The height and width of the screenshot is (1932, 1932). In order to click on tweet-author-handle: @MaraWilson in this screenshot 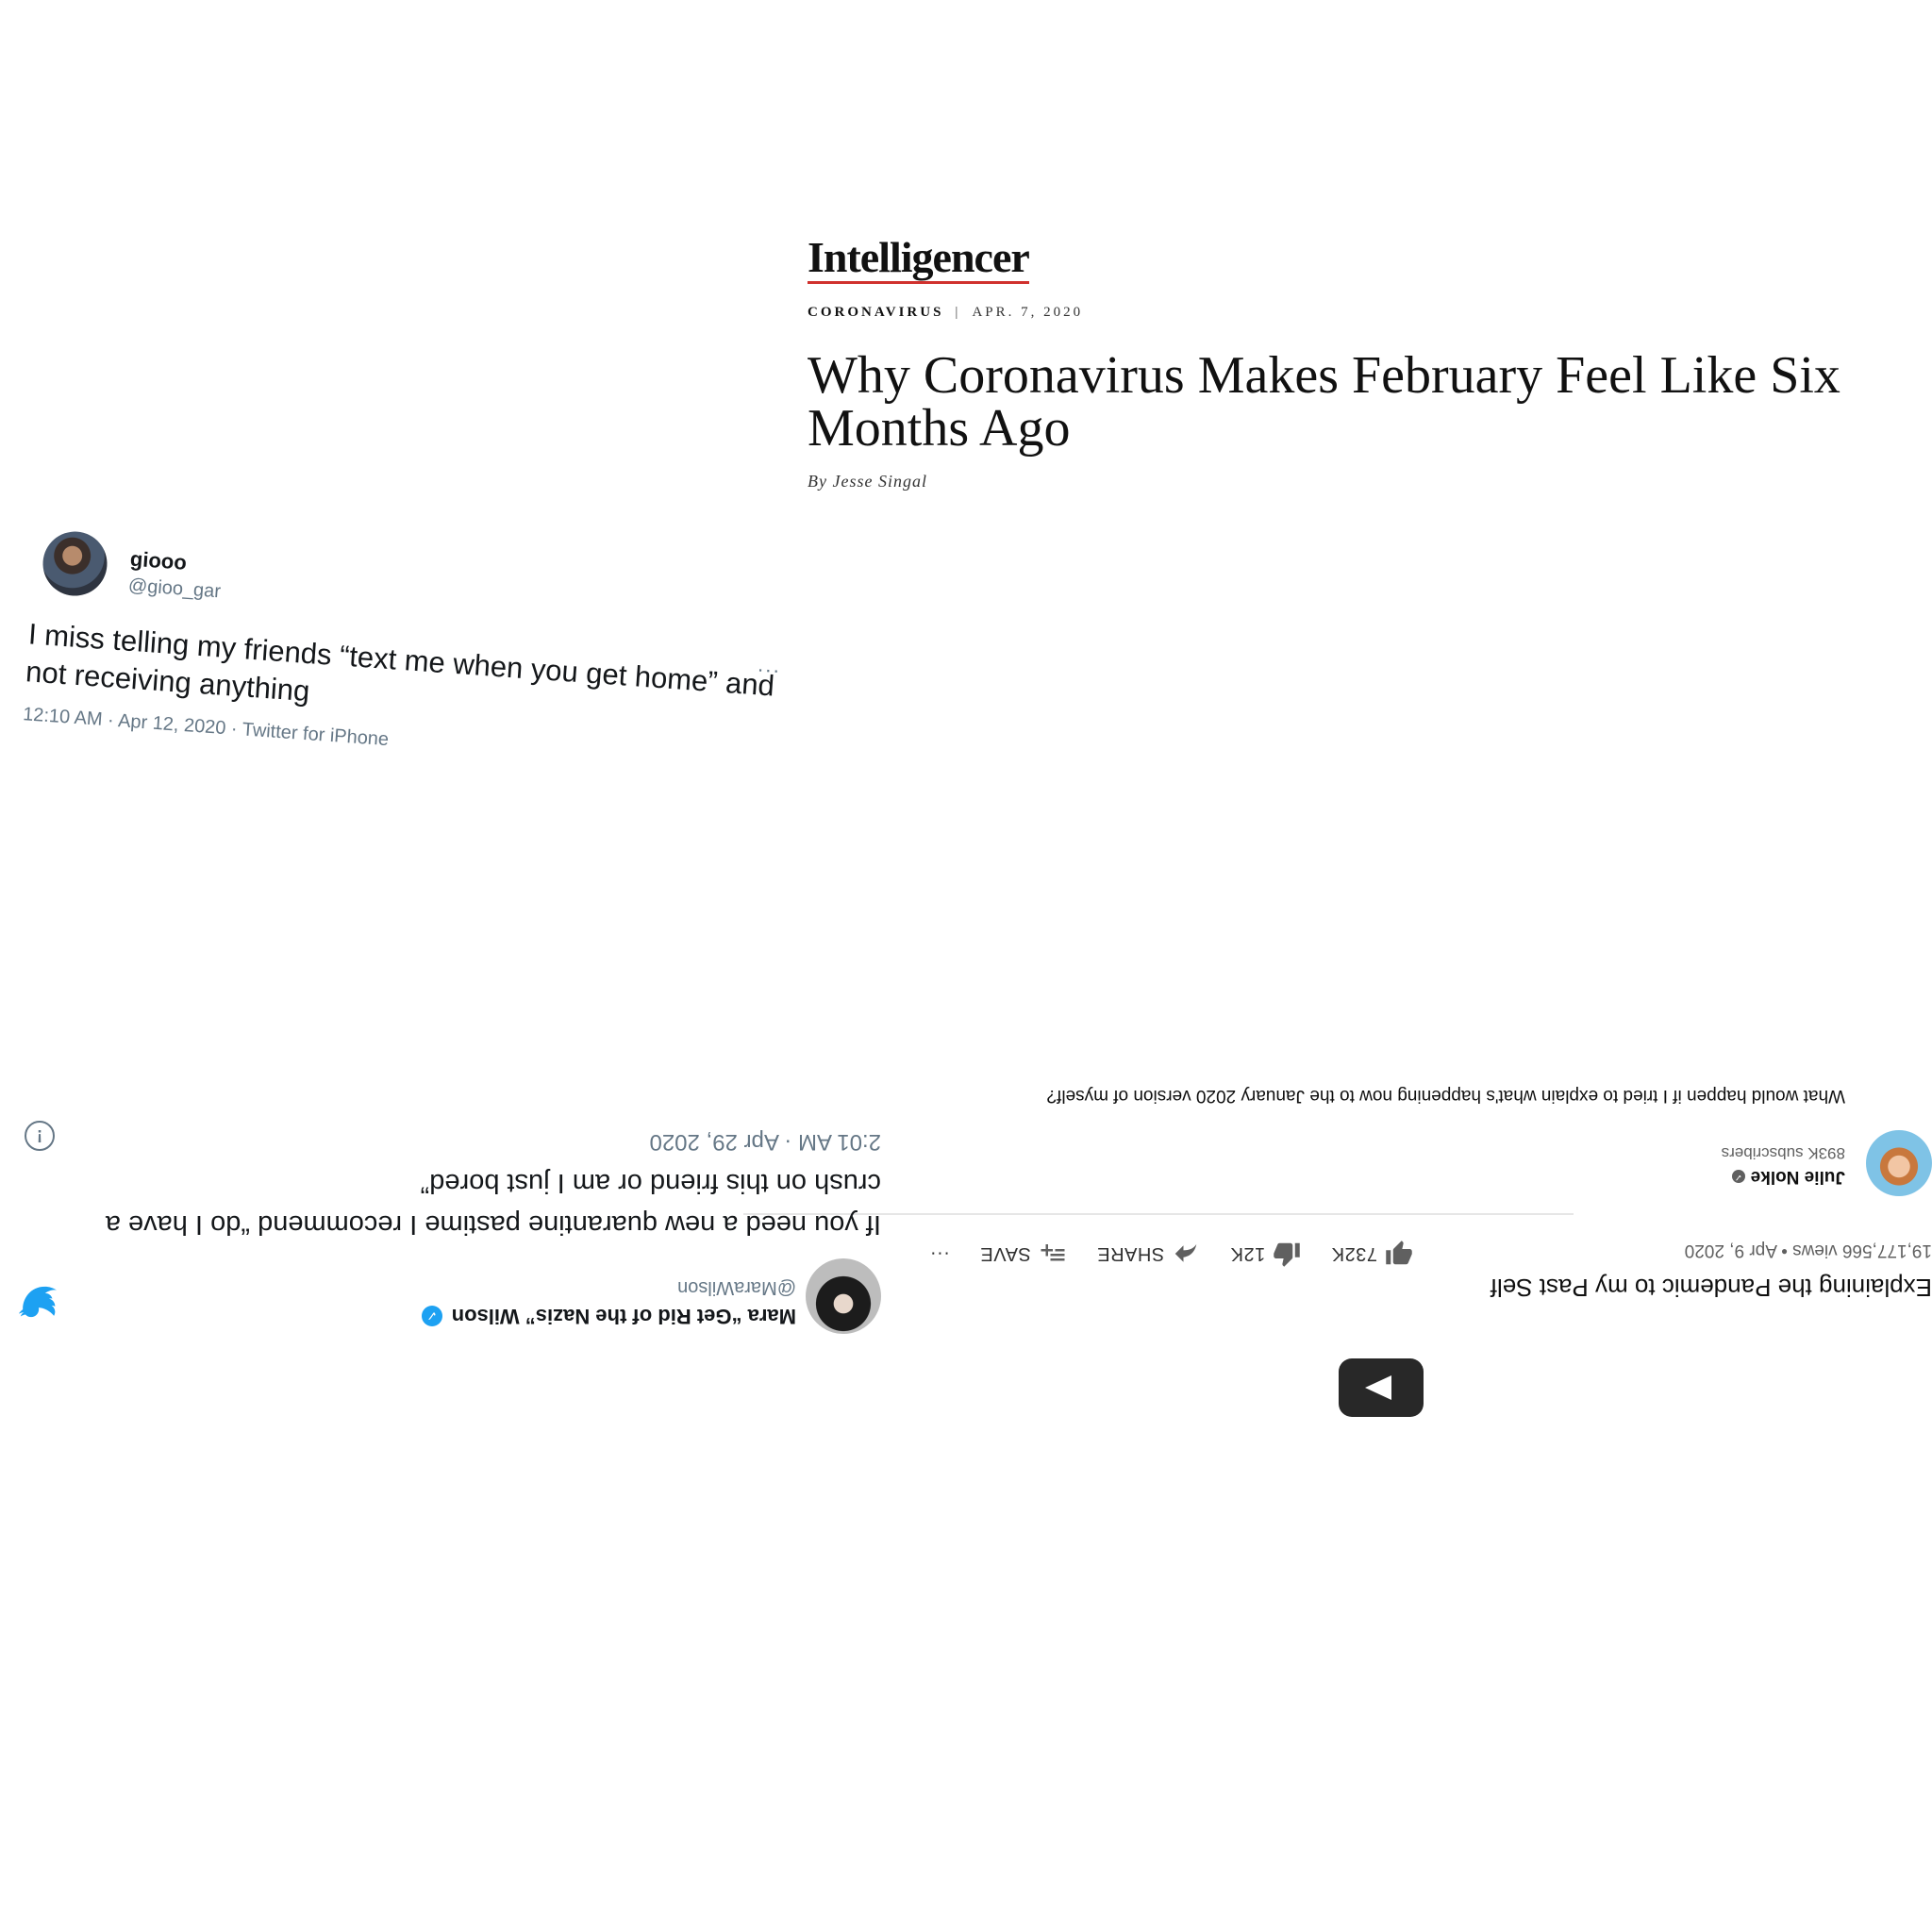, I will do `click(736, 1287)`.